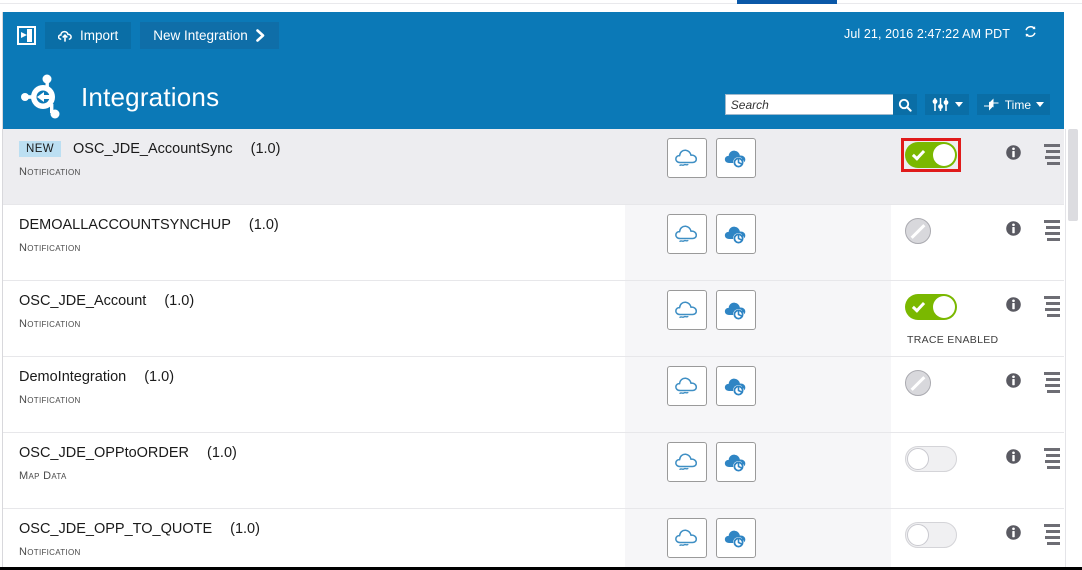 Image resolution: width=1082 pixels, height=570 pixels. I want to click on import-label: Import, so click(99, 35).